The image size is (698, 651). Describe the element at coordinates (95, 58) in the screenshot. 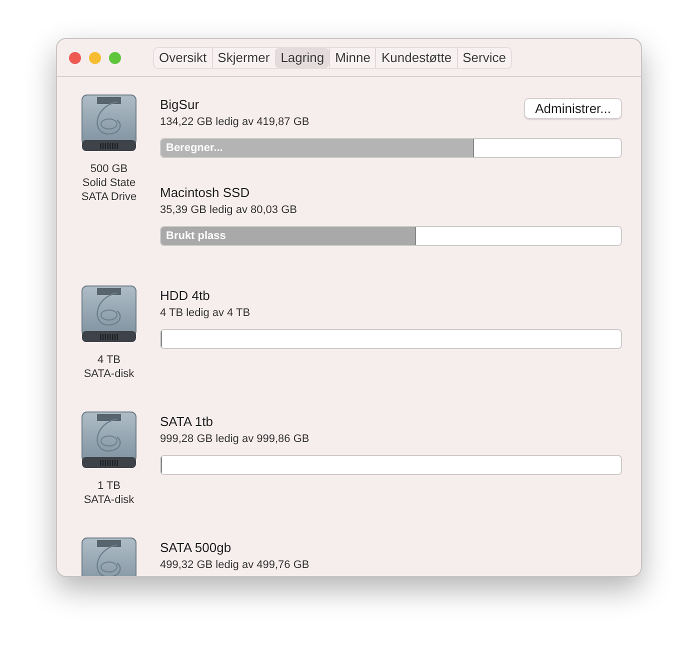

I see `minimize-button` at that location.